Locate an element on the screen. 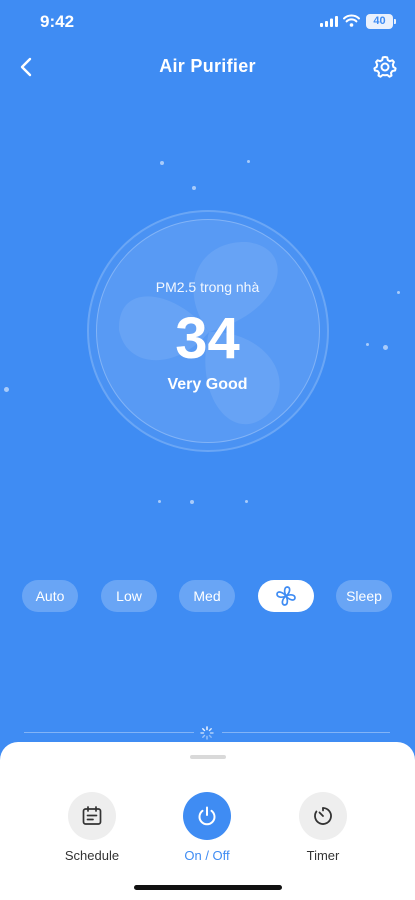 This screenshot has height=900, width=415. fan-mode-selector: Auto Low Med Sleep is located at coordinates (207, 596).